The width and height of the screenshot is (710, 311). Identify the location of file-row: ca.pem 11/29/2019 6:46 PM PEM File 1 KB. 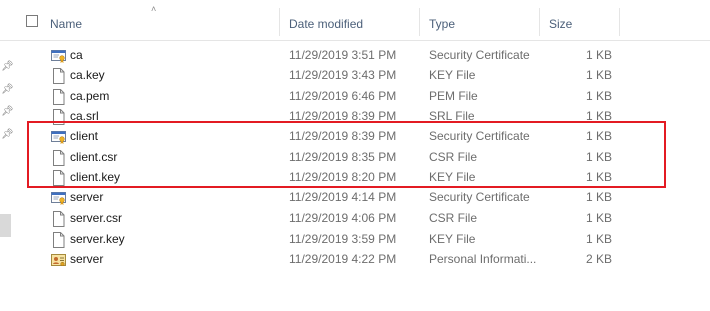
(355, 96).